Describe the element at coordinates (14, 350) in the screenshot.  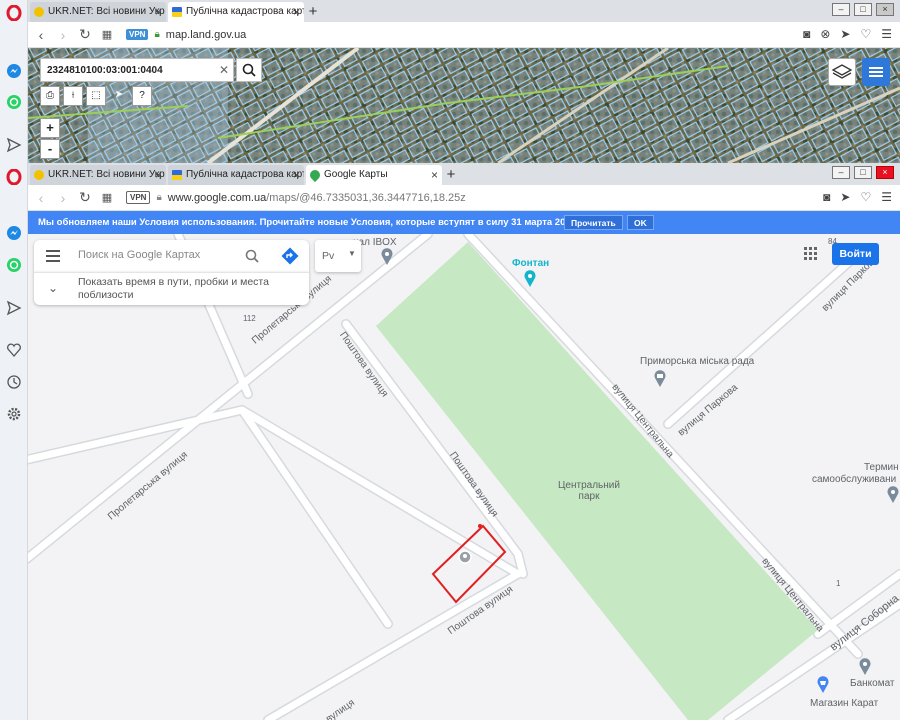
I see `heart-icon` at that location.